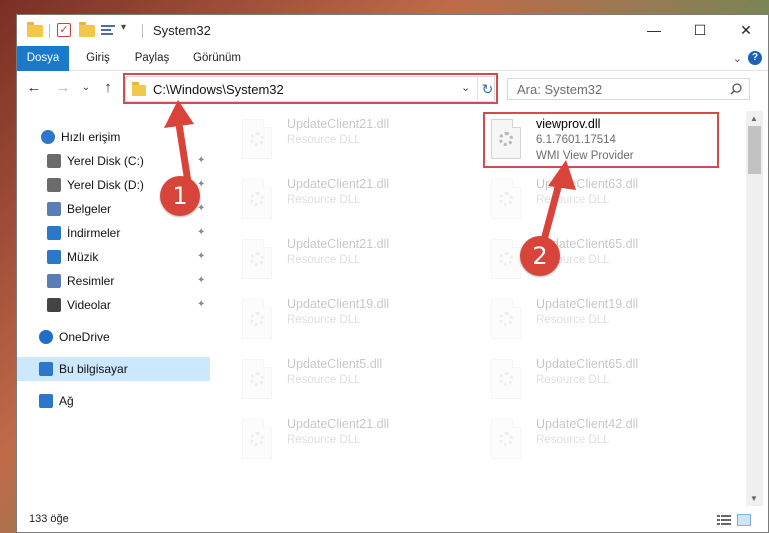 This screenshot has height=533, width=769. What do you see at coordinates (370, 172) in the screenshot?
I see `annotation-arrows` at bounding box center [370, 172].